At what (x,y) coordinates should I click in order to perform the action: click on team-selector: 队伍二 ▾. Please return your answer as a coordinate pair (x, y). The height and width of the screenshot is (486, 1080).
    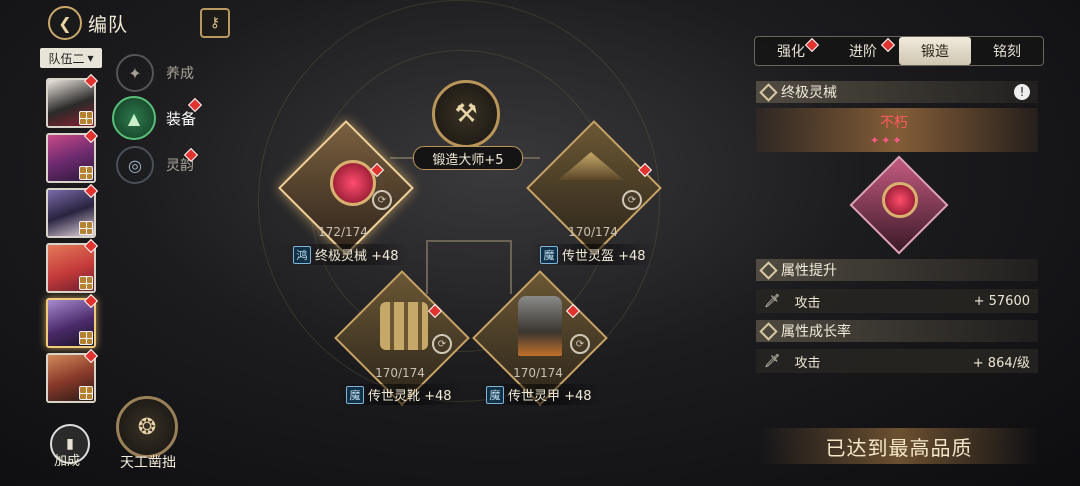
    Looking at the image, I should click on (71, 58).